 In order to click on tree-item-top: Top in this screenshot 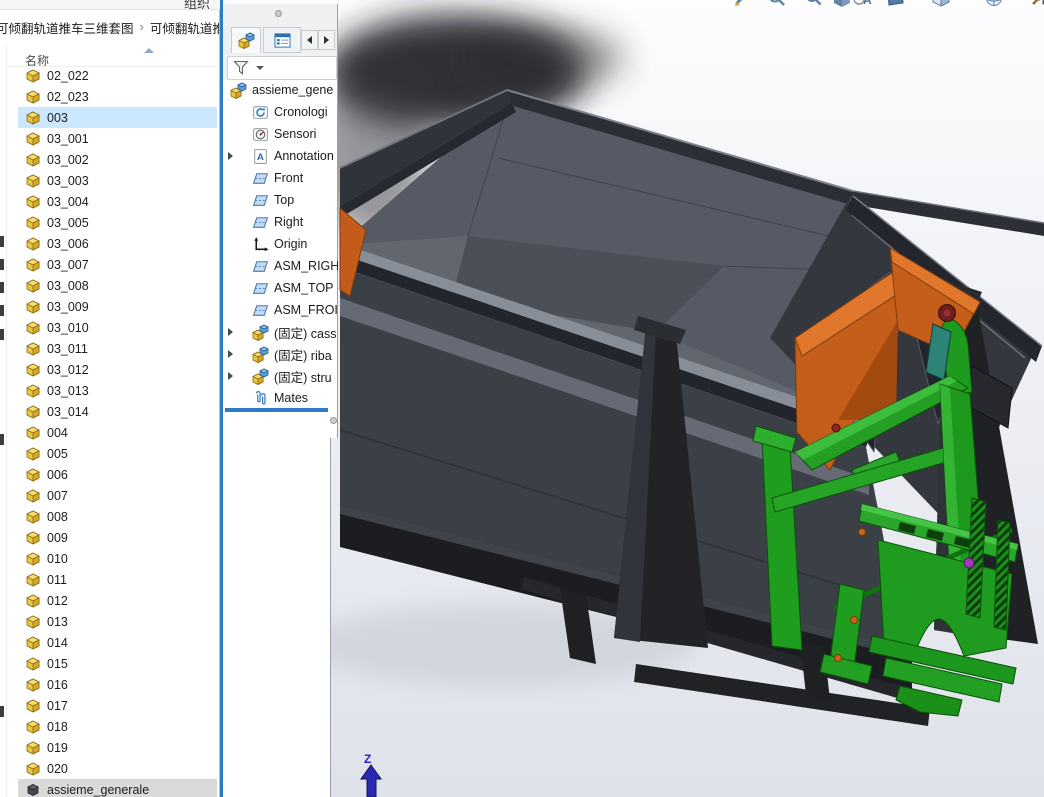, I will do `click(280, 200)`.